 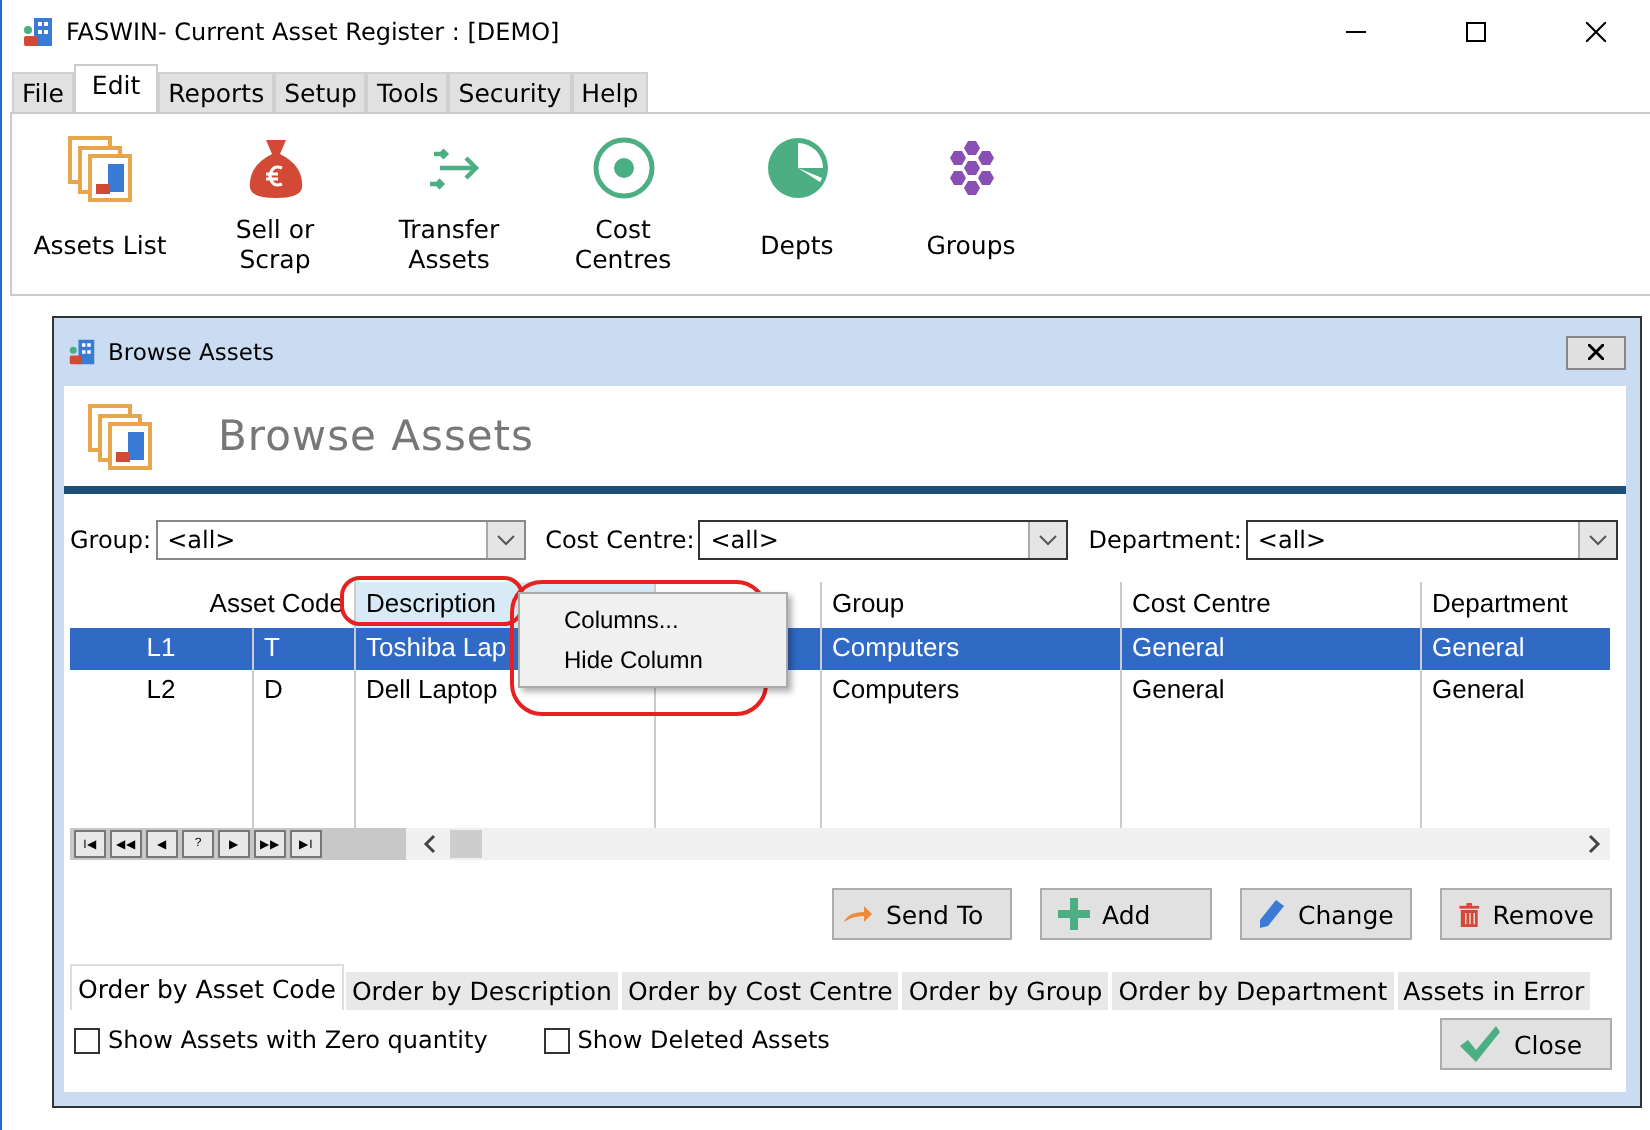 What do you see at coordinates (858, 914) in the screenshot?
I see `arrow-icon` at bounding box center [858, 914].